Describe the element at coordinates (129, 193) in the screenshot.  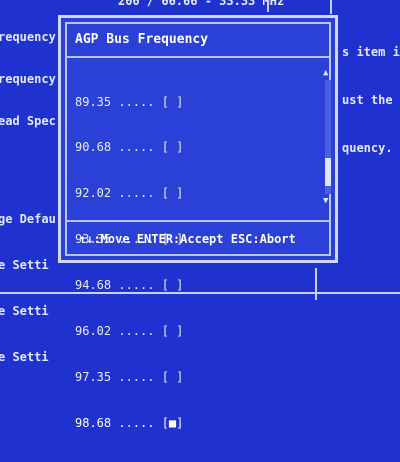
I see `frequency-option: 92.02 ..... [ ]` at that location.